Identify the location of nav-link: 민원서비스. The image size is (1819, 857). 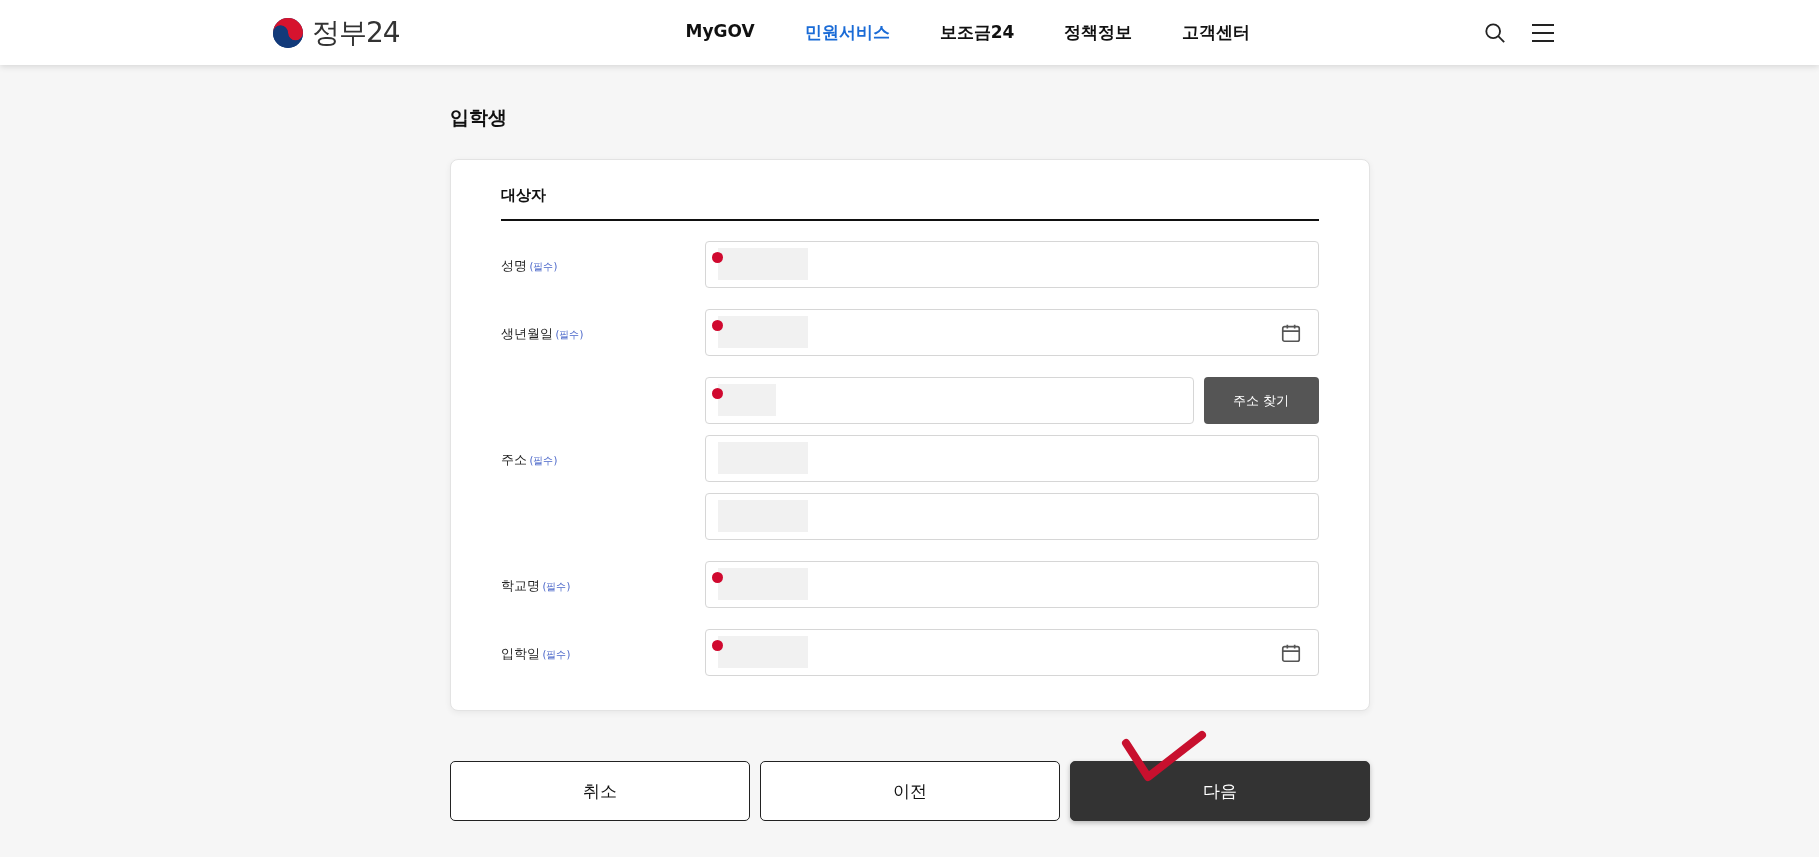
(847, 32).